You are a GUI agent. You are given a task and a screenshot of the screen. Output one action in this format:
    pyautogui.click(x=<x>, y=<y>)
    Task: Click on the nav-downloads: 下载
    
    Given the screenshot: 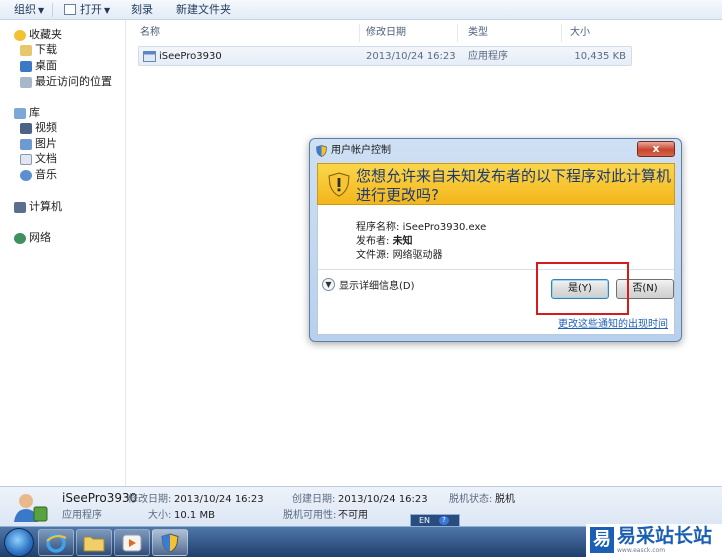 What is the action you would take?
    pyautogui.click(x=38, y=50)
    